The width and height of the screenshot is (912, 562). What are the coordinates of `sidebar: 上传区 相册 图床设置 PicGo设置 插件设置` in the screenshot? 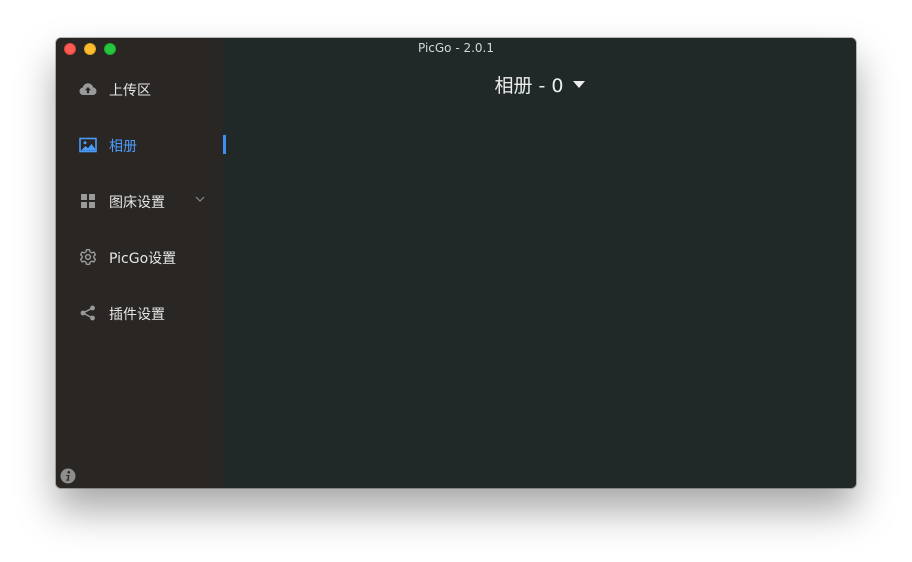 It's located at (139, 263).